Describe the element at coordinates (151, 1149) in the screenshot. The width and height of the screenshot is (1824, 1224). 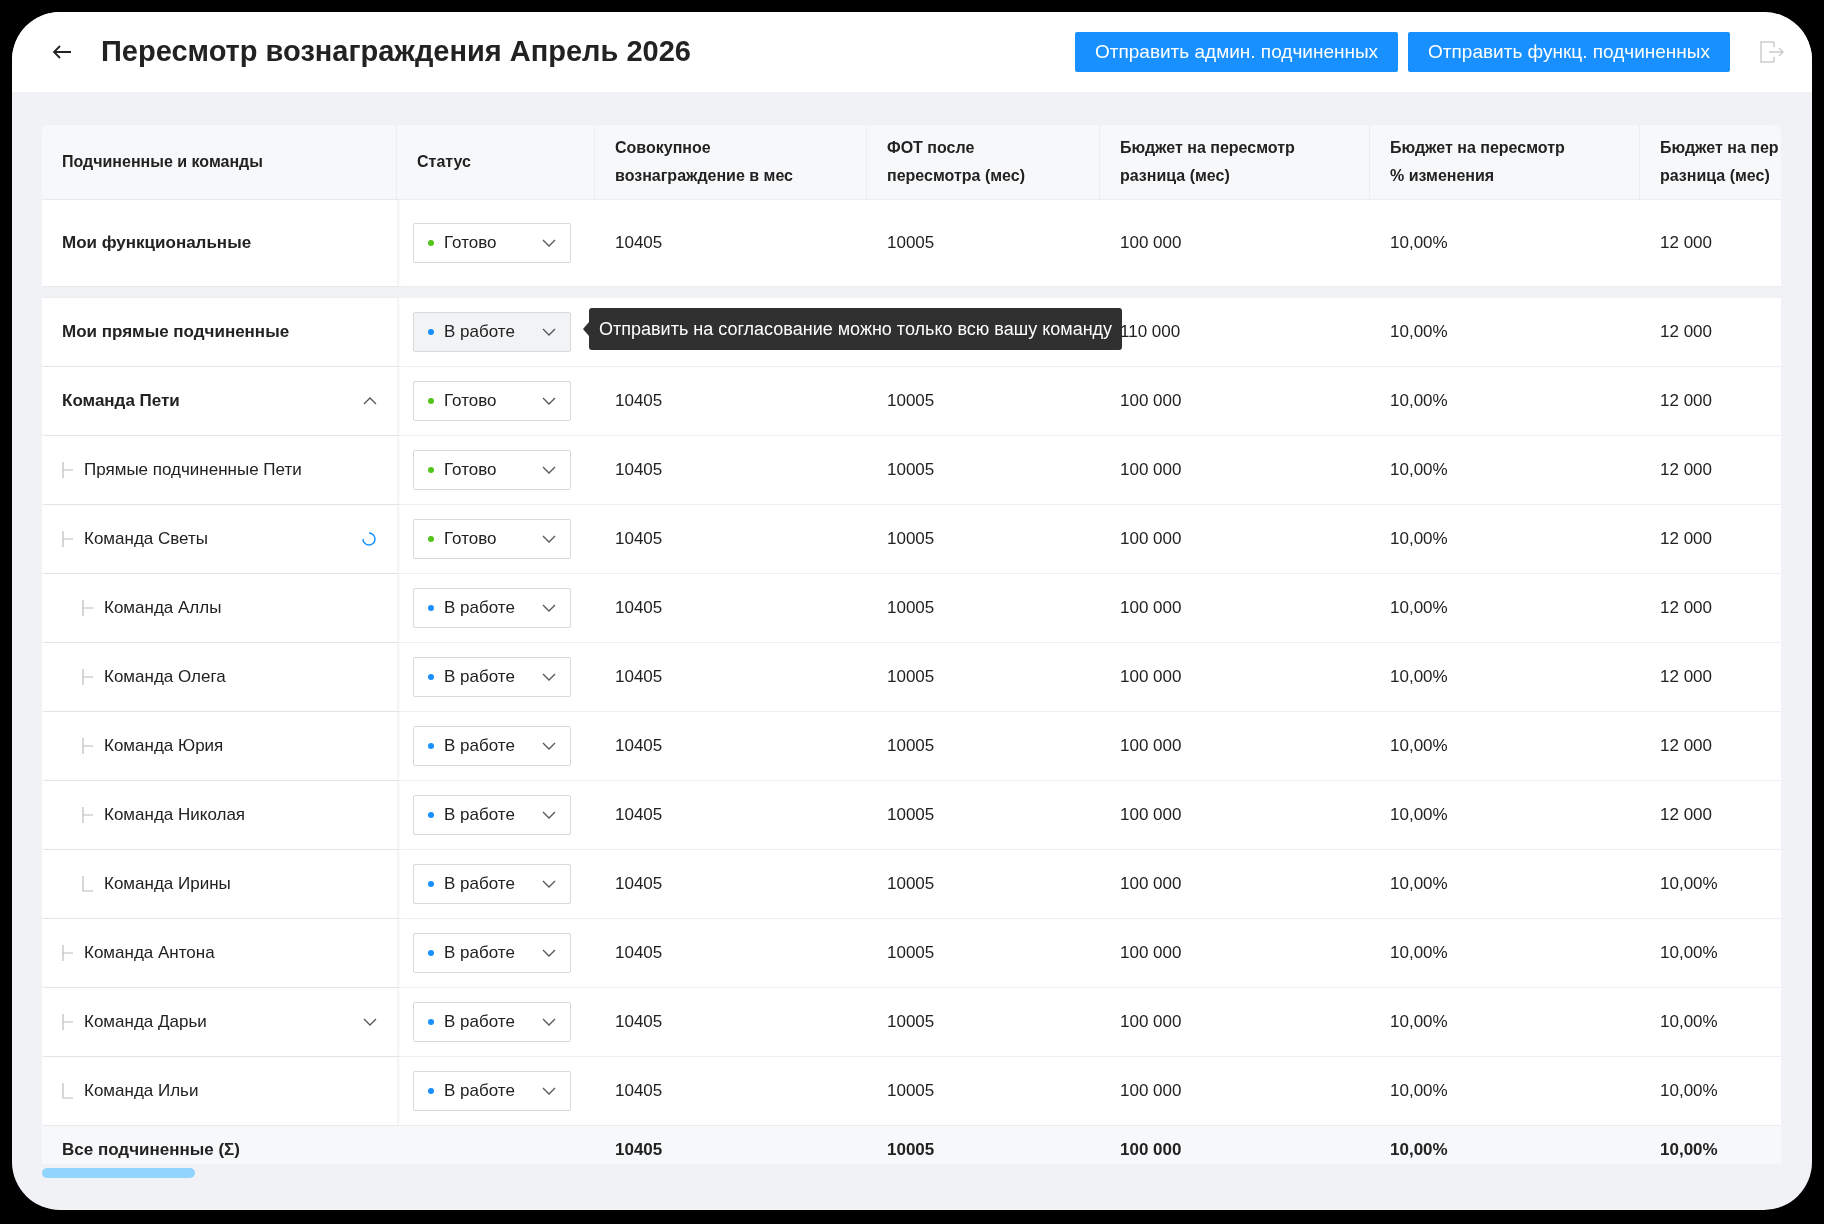
I see `total-label: Все подчиненные (Σ)` at that location.